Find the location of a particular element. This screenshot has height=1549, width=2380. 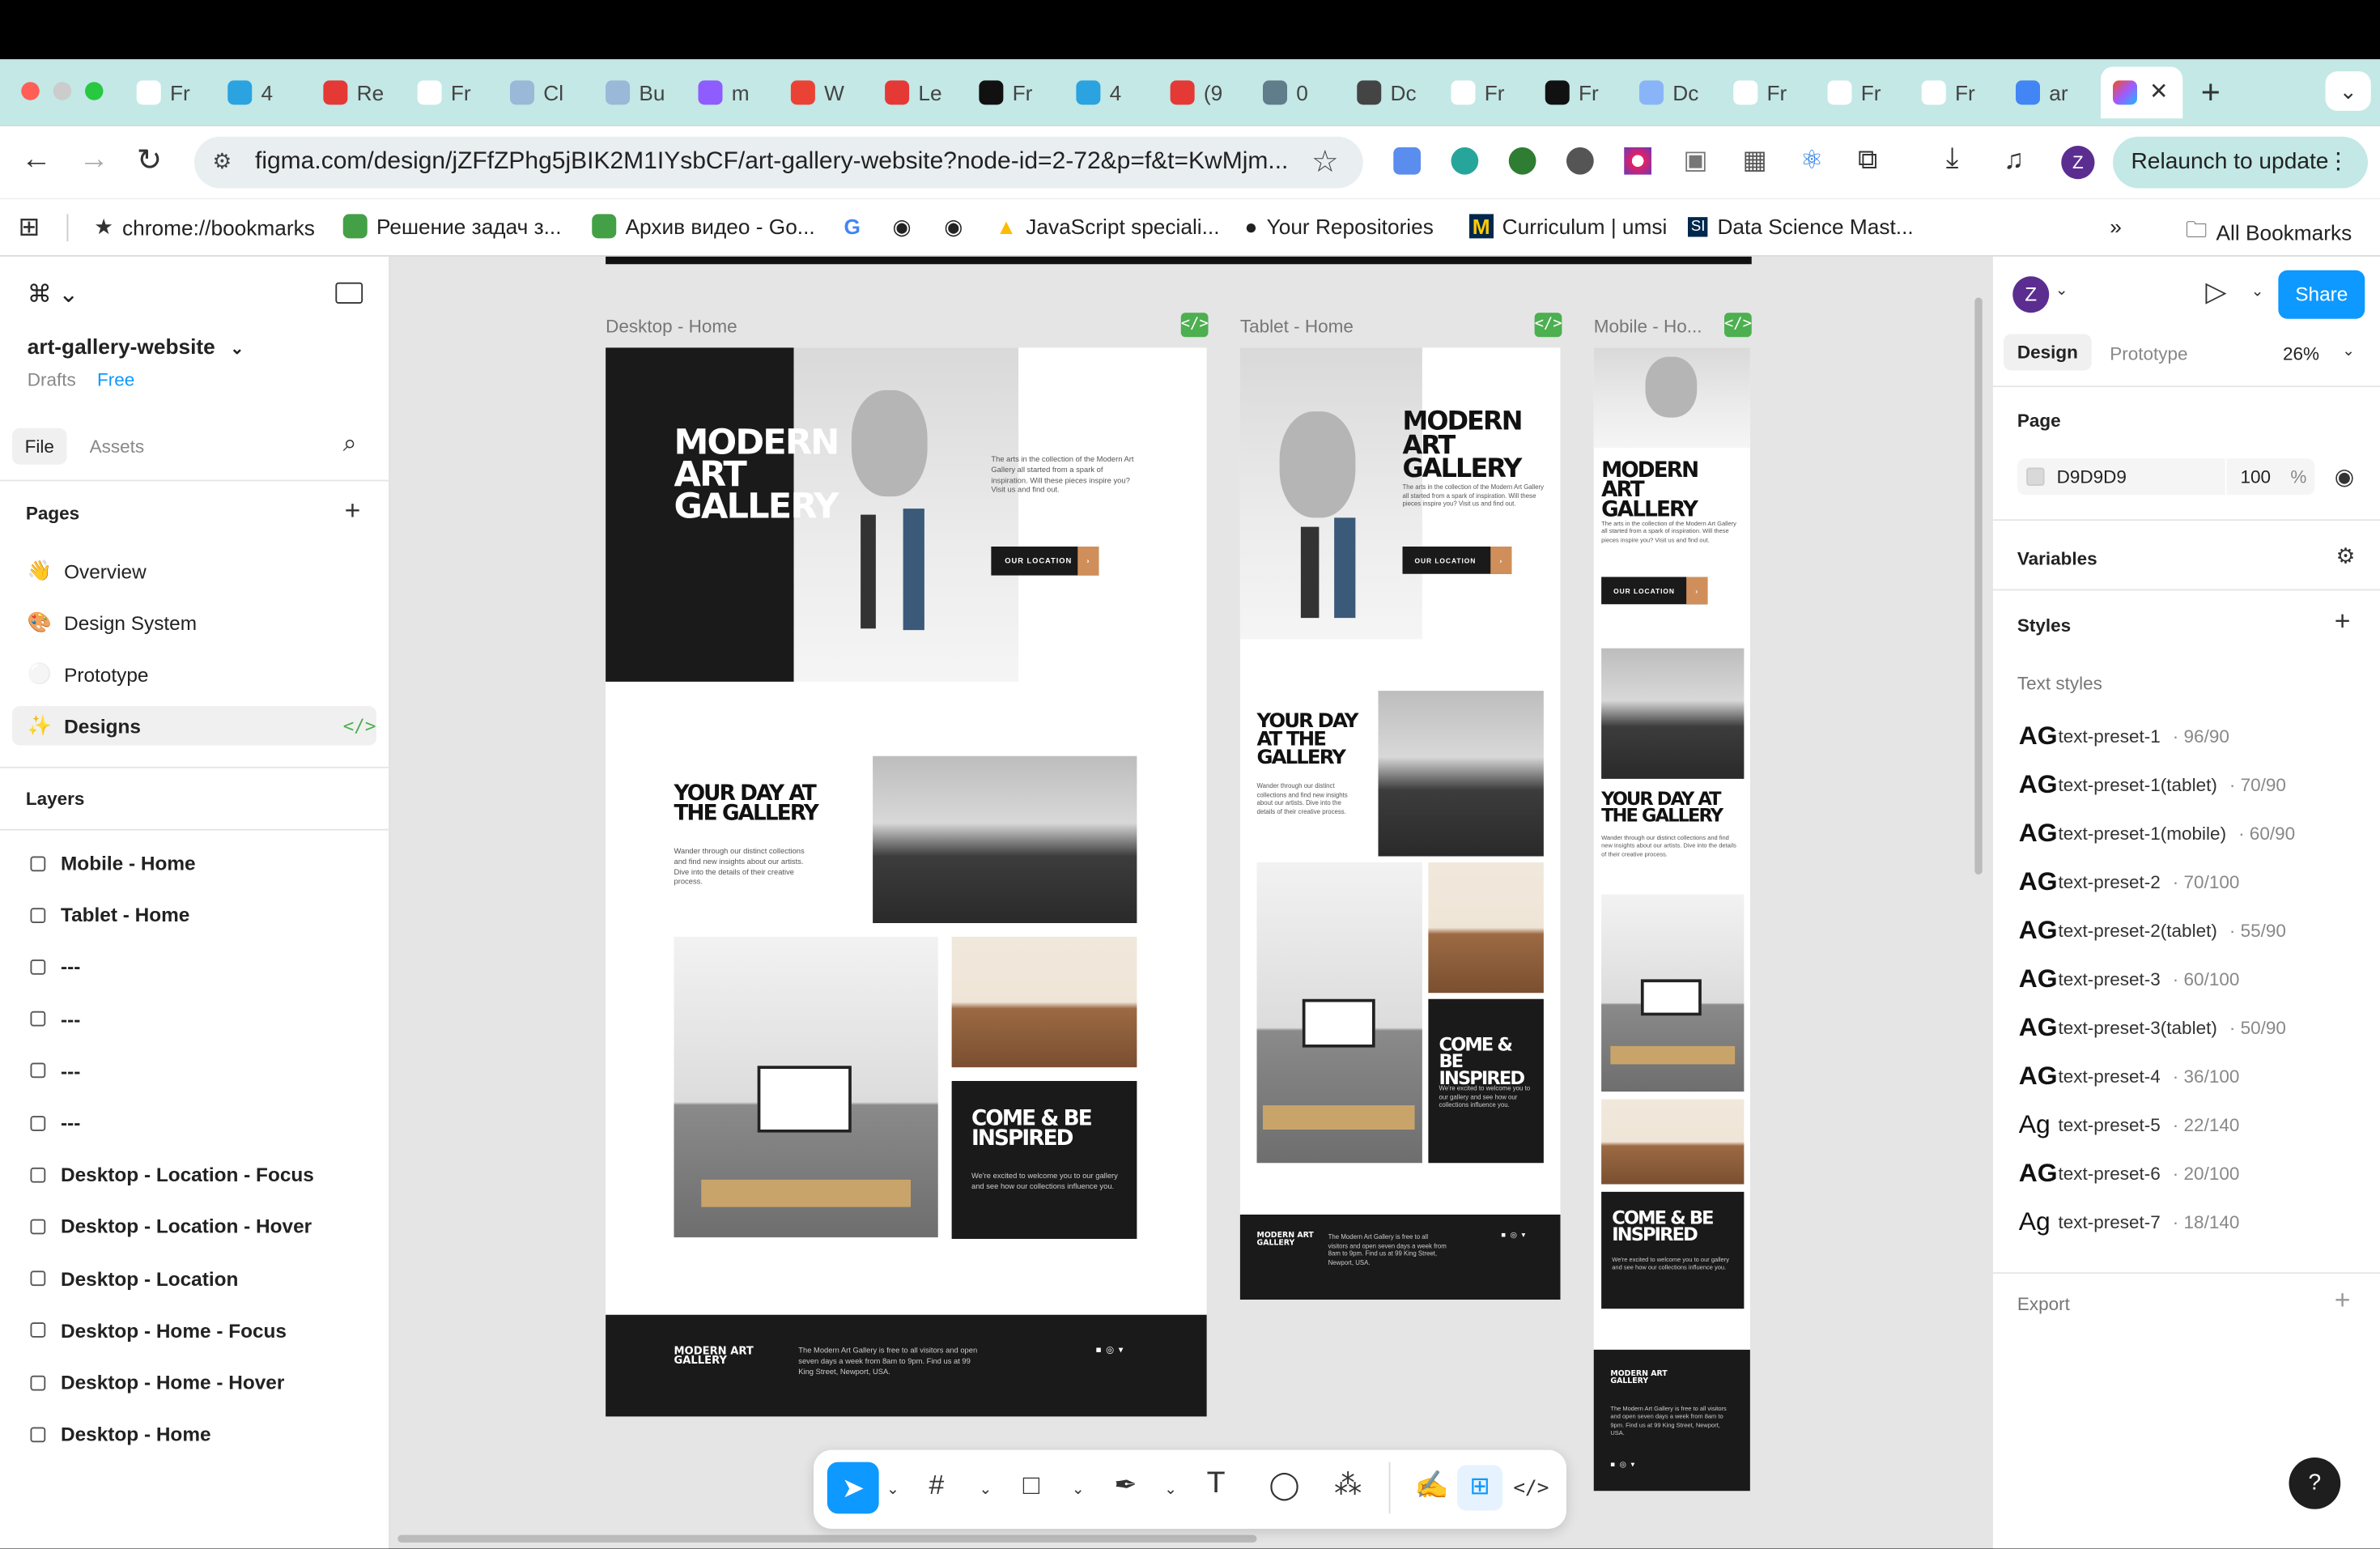

text-style-item: AG text-preset-4 · 36/100 is located at coordinates (2129, 1077).